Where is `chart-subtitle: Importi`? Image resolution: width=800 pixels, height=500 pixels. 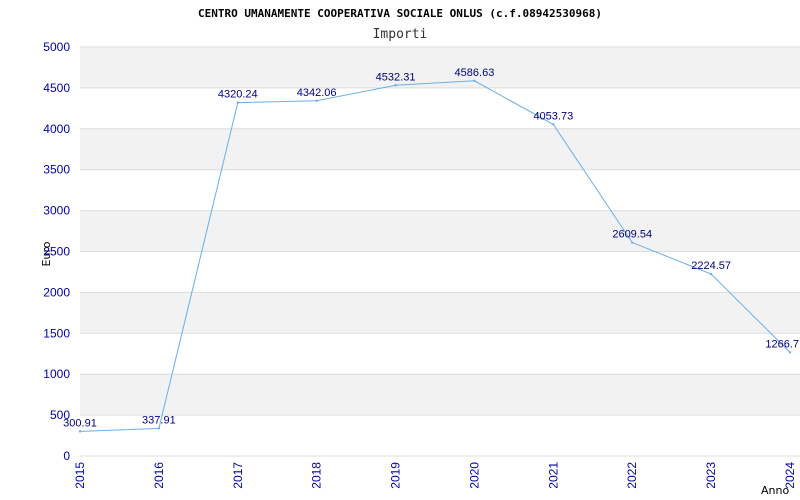
chart-subtitle: Importi is located at coordinates (400, 34).